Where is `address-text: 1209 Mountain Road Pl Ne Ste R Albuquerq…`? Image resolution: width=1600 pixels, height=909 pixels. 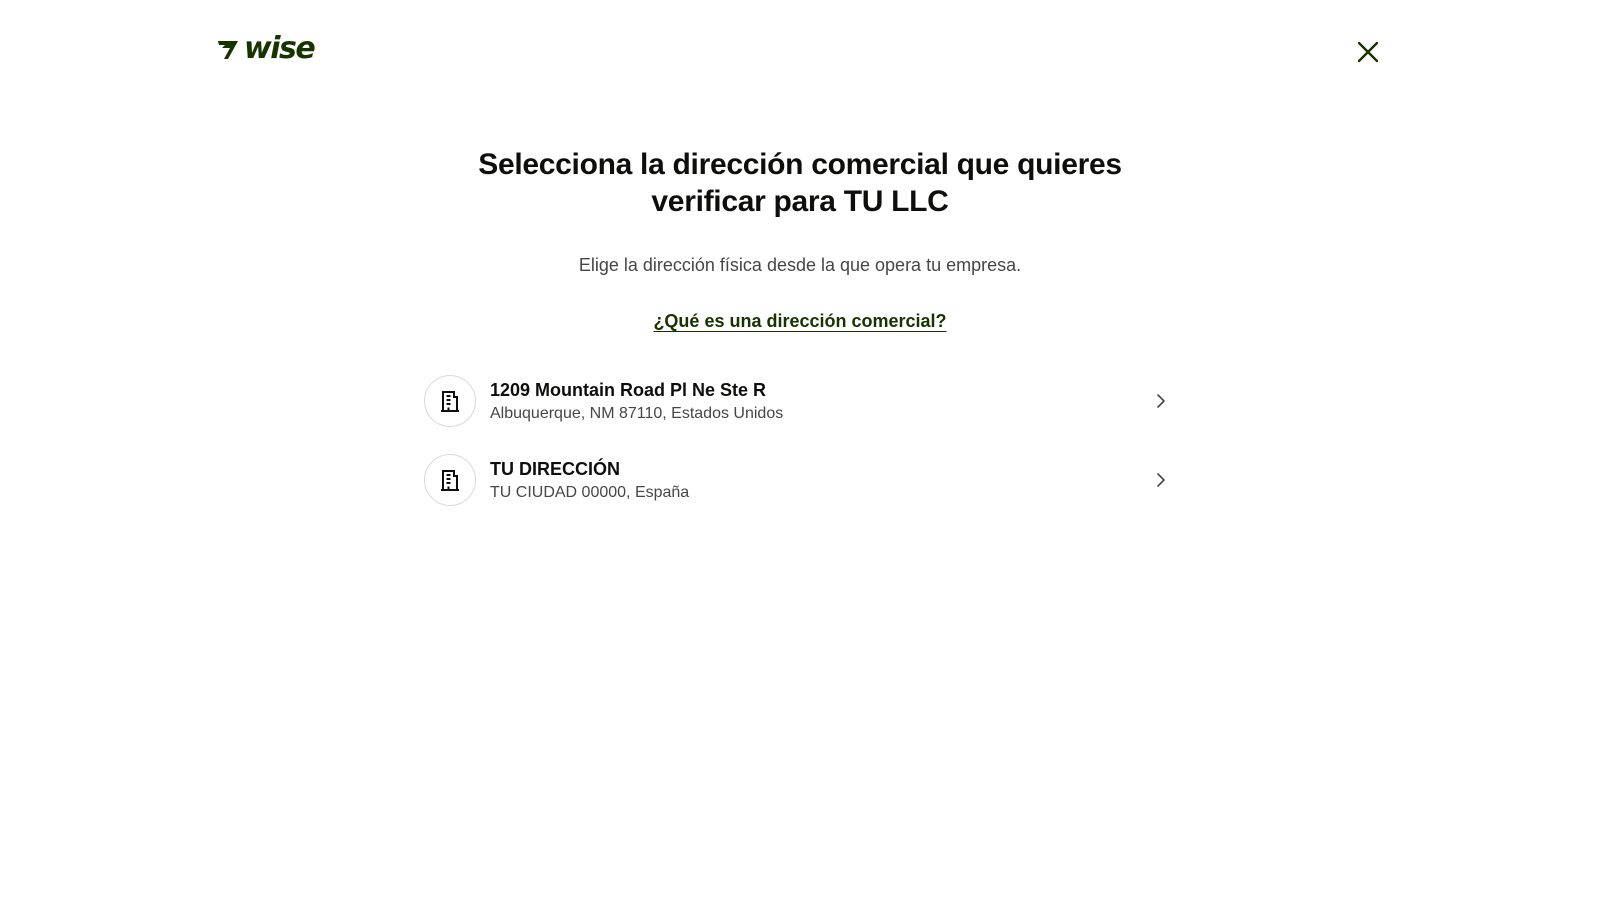
address-text: 1209 Mountain Road Pl Ne Ste R Albuquerq… is located at coordinates (820, 401).